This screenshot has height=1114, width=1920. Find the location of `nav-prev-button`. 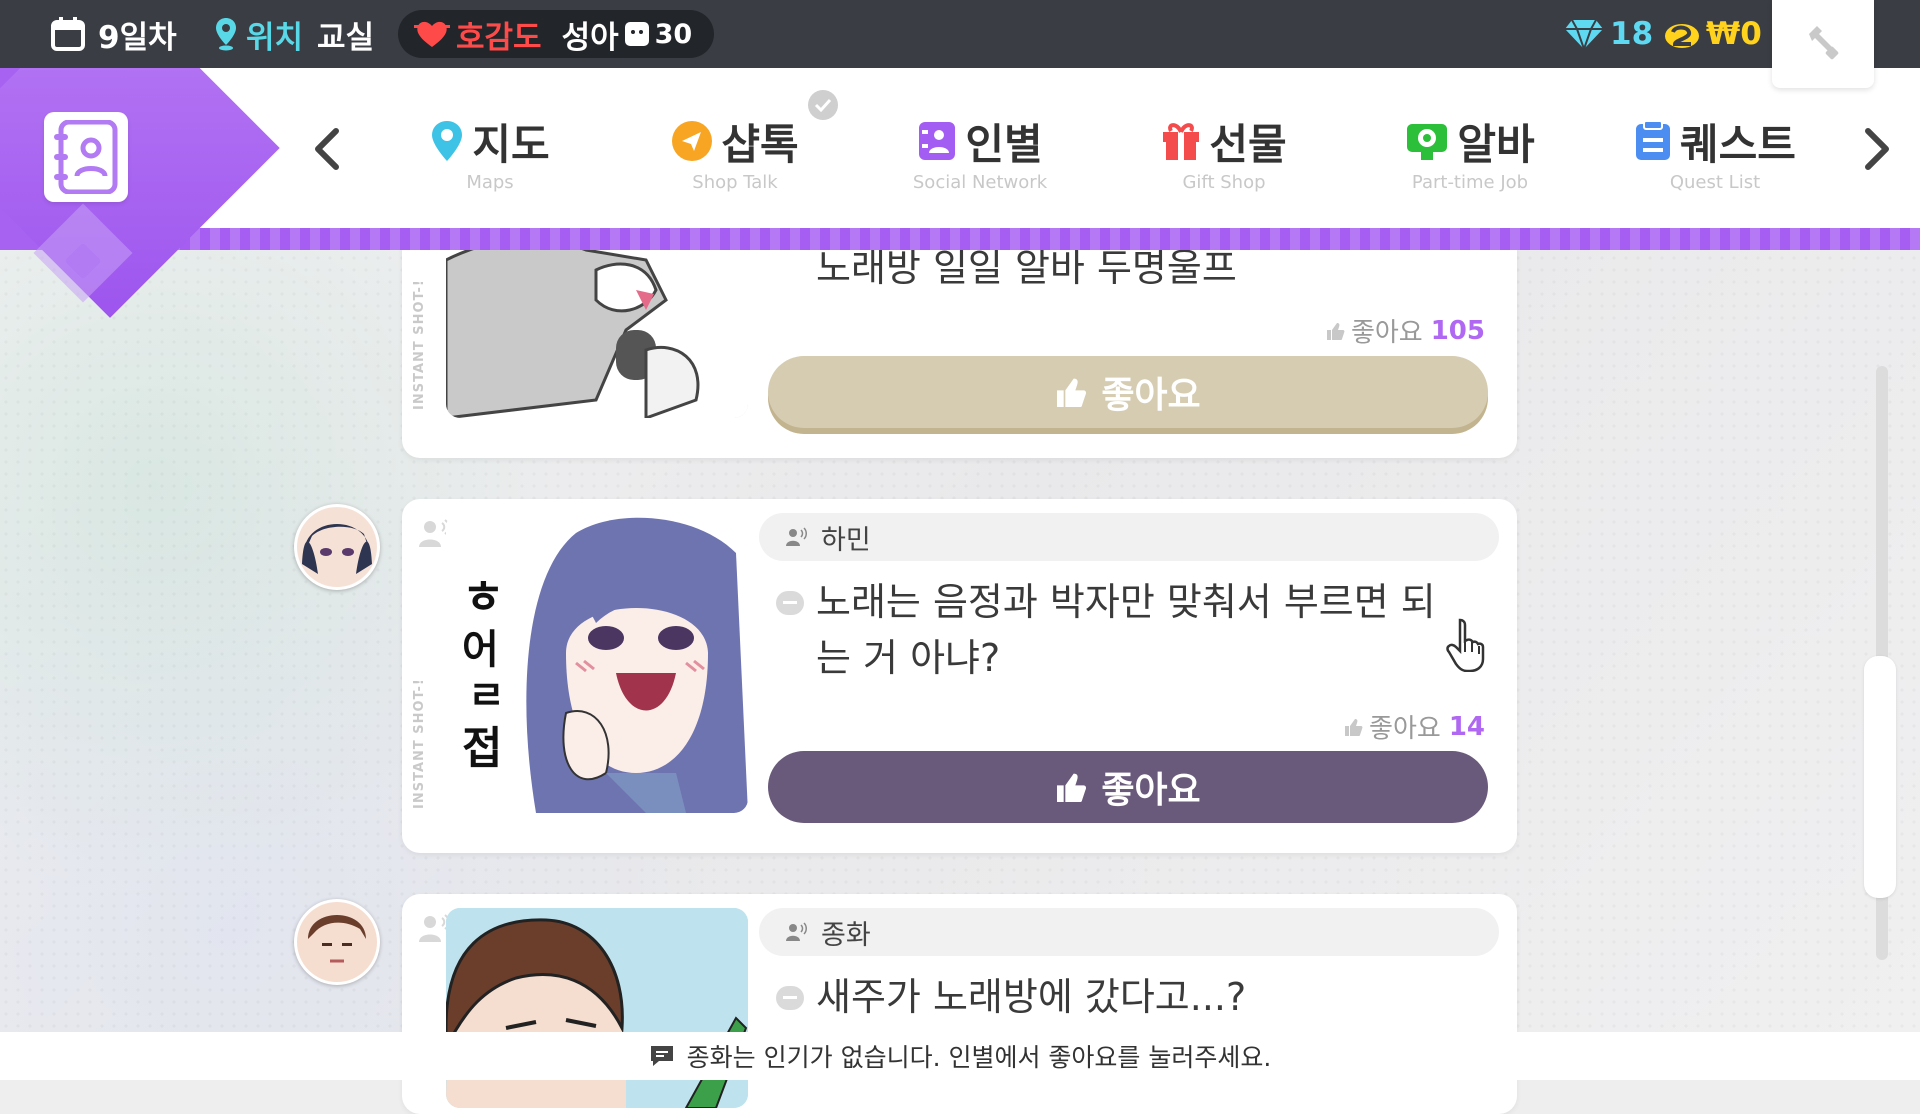

nav-prev-button is located at coordinates (326, 149).